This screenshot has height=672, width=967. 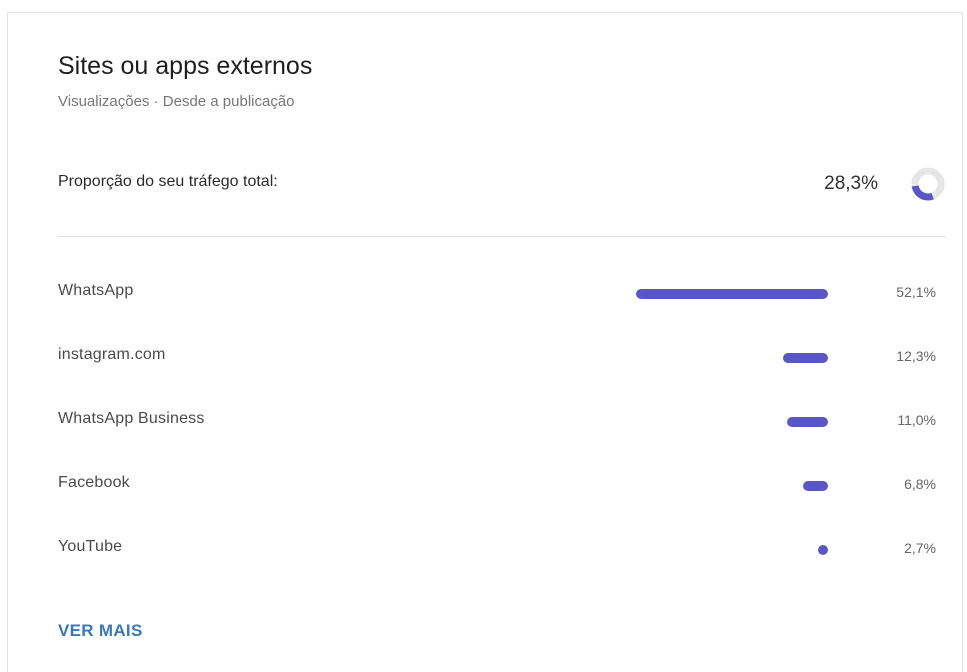 I want to click on source-label: WhatsApp, so click(x=96, y=290).